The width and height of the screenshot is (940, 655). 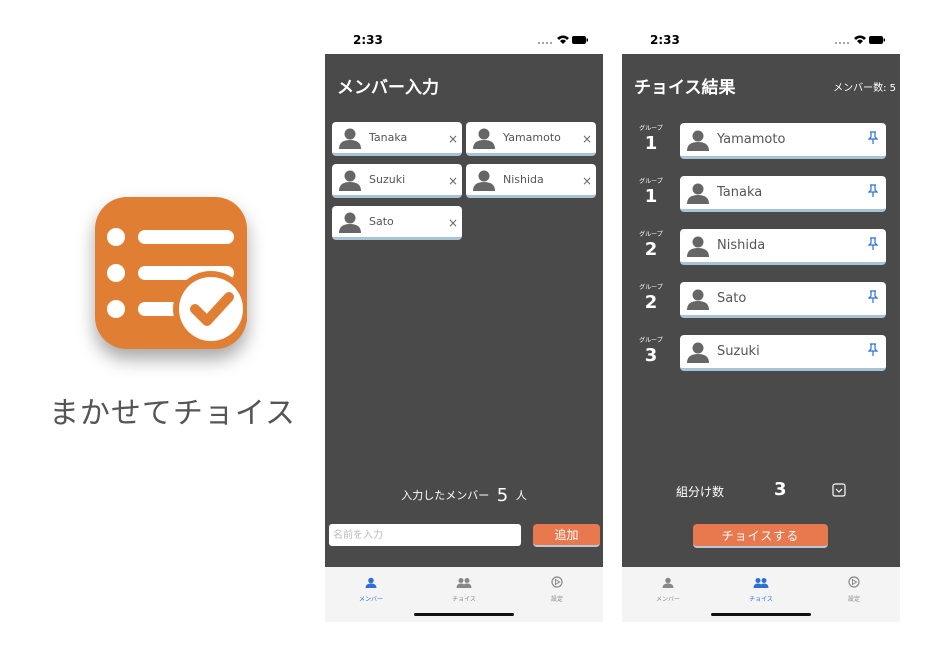 What do you see at coordinates (783, 353) in the screenshot?
I see `result-card: Suzuki` at bounding box center [783, 353].